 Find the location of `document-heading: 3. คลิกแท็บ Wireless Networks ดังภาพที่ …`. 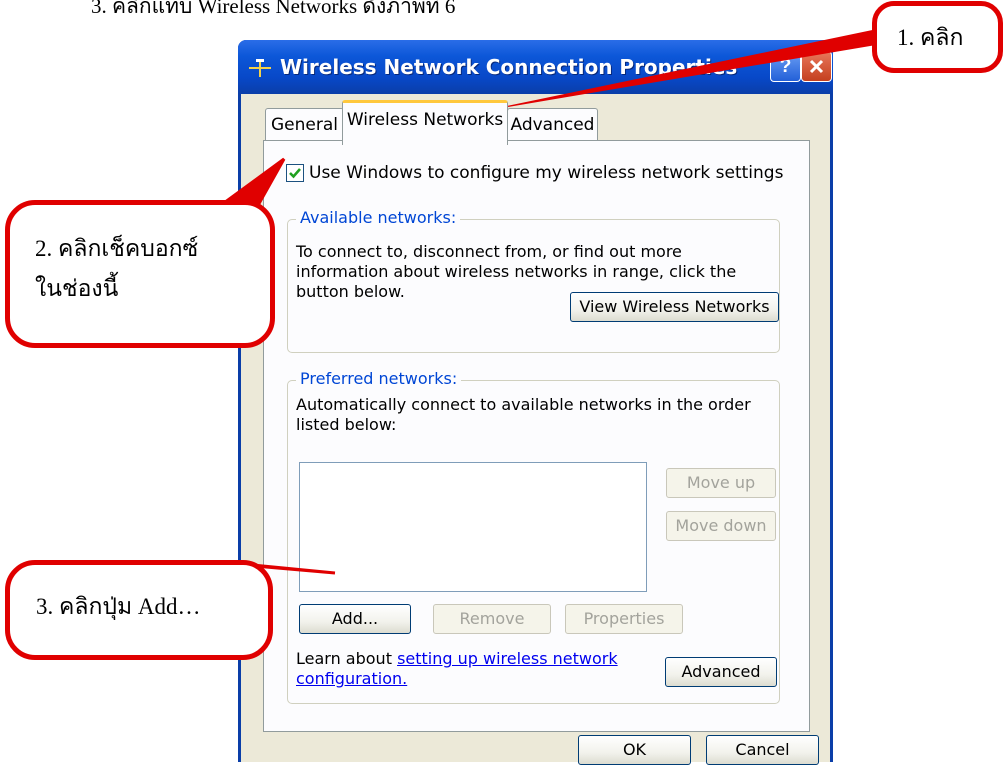

document-heading: 3. คลิกแท็บ Wireless Networks ดังภาพที่ … is located at coordinates (273, 9).